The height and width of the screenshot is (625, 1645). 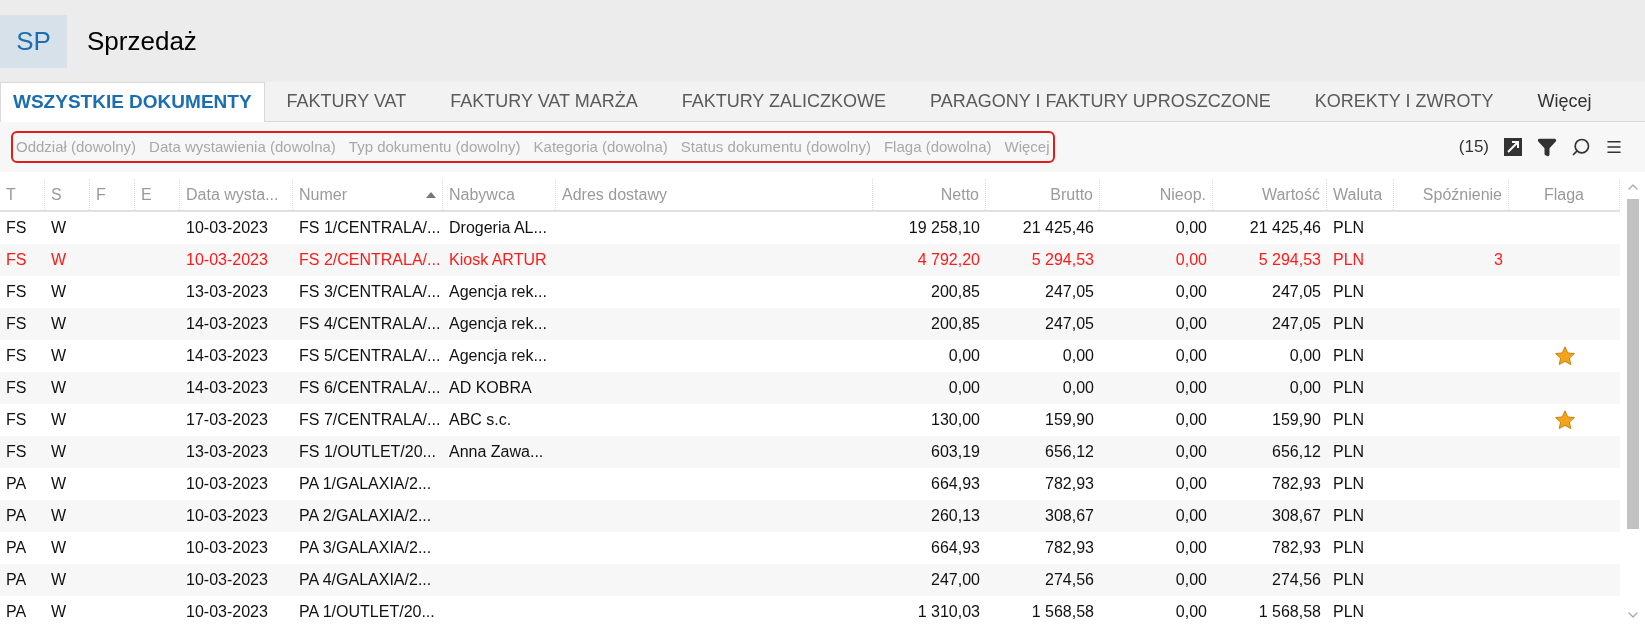 What do you see at coordinates (227, 420) in the screenshot?
I see `table-cell-text: 17-03-2023` at bounding box center [227, 420].